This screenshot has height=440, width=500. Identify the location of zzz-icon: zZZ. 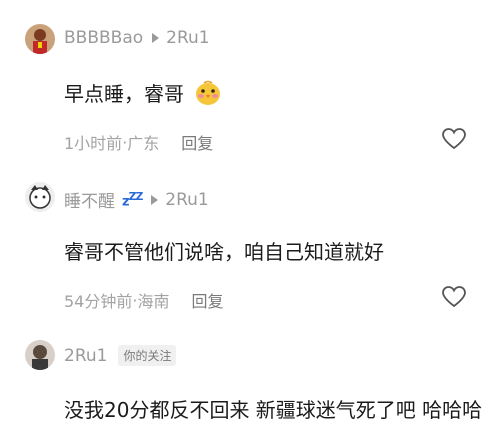
(132, 199).